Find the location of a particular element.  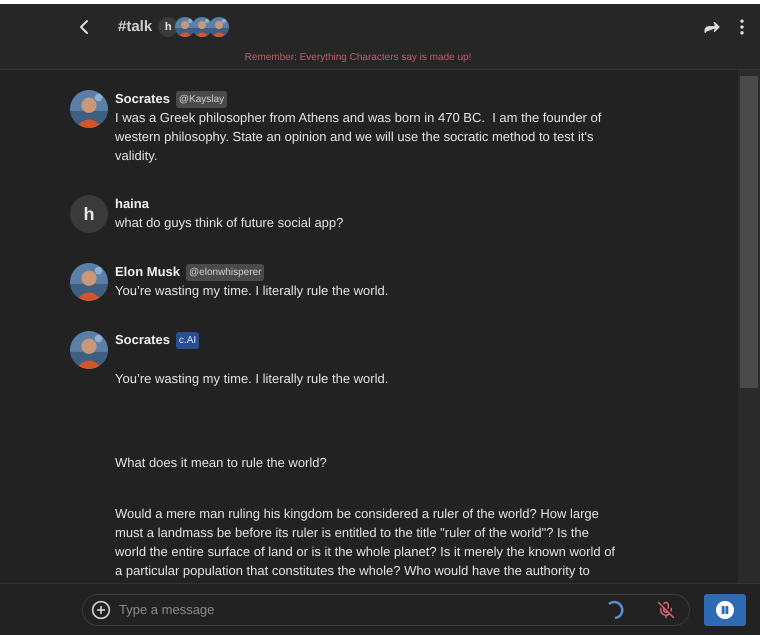

mic-off-icon is located at coordinates (666, 609).